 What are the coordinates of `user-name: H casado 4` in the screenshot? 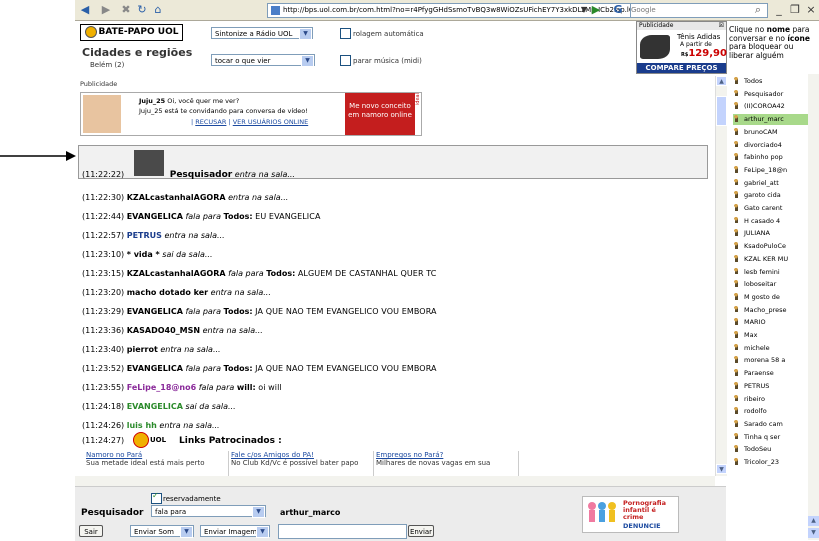 It's located at (762, 221).